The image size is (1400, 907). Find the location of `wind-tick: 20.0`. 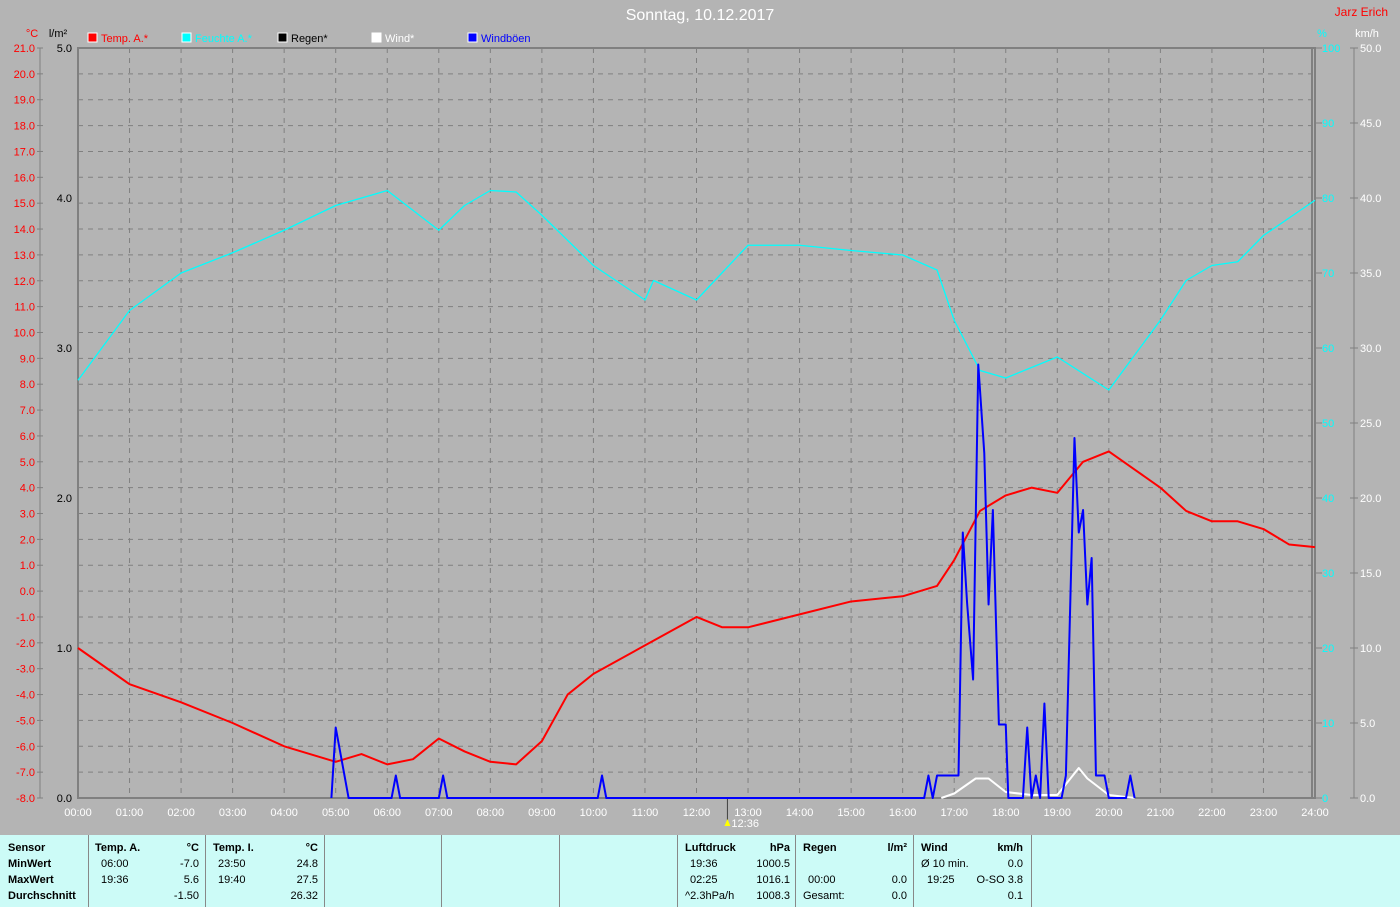

wind-tick: 20.0 is located at coordinates (1370, 499).